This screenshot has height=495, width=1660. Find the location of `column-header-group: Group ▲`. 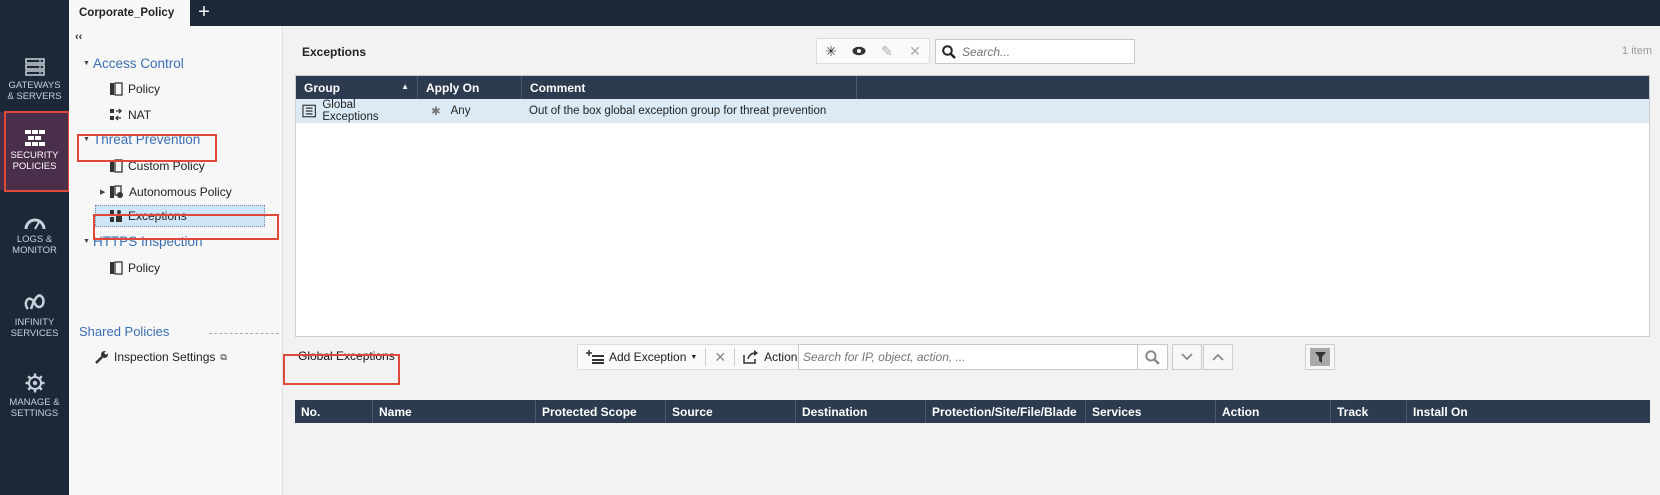

column-header-group: Group ▲ is located at coordinates (357, 87).